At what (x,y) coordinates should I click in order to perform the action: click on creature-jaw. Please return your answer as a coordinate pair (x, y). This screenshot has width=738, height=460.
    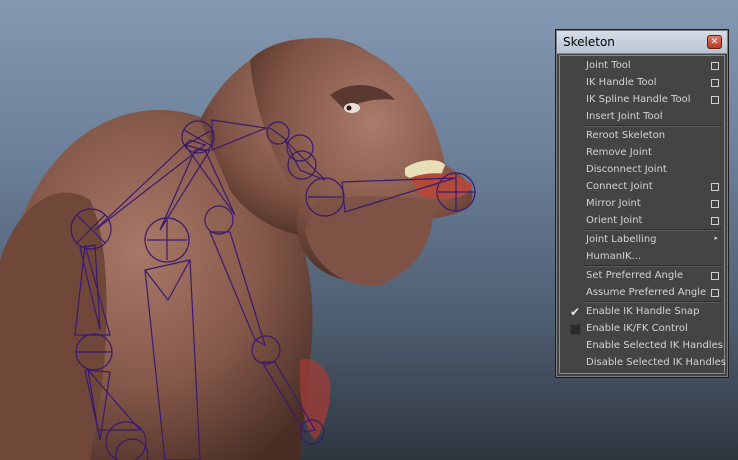
    Looking at the image, I should click on (369, 241).